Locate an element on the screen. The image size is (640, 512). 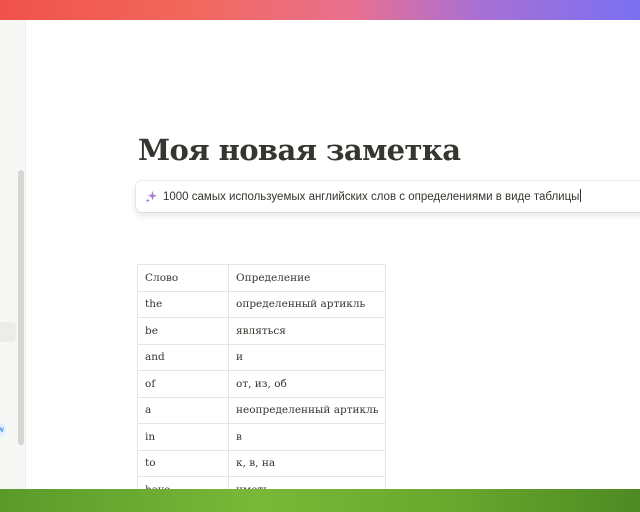
table-row: the определенный артикль is located at coordinates (262, 304).